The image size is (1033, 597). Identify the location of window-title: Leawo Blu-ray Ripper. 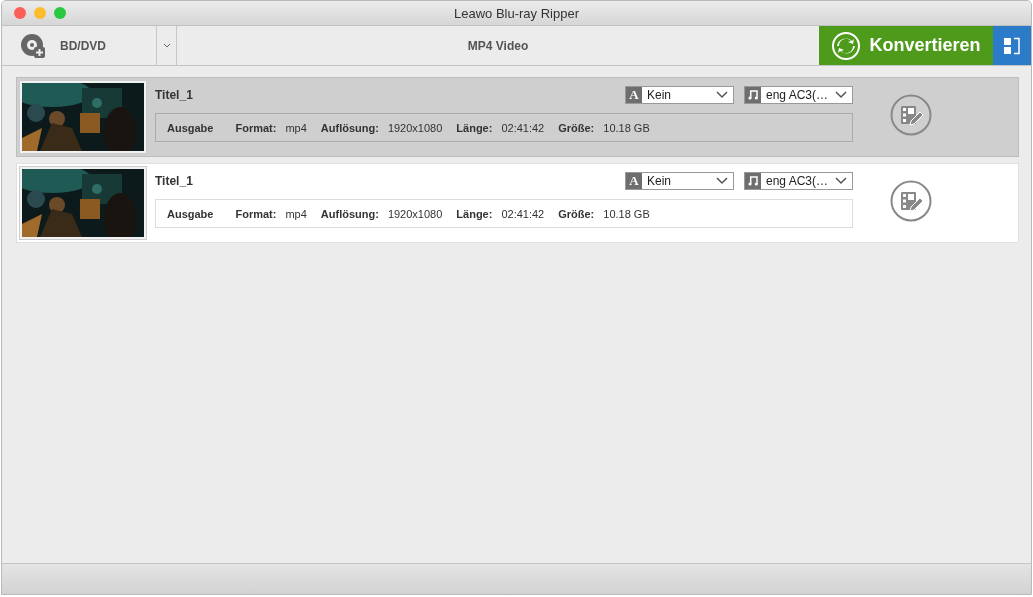
(516, 13).